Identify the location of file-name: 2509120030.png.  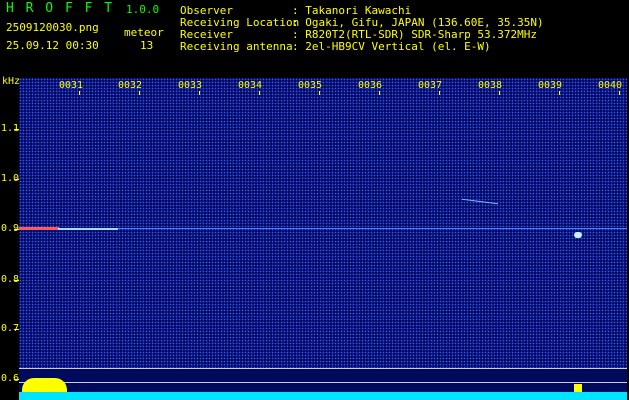
(52, 27).